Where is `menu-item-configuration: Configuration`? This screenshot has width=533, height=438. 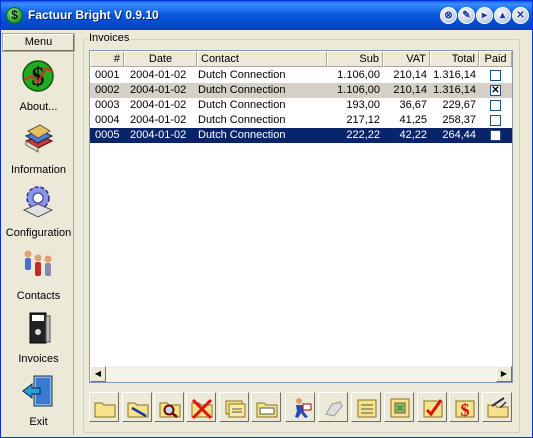 menu-item-configuration: Configuration is located at coordinates (38, 214).